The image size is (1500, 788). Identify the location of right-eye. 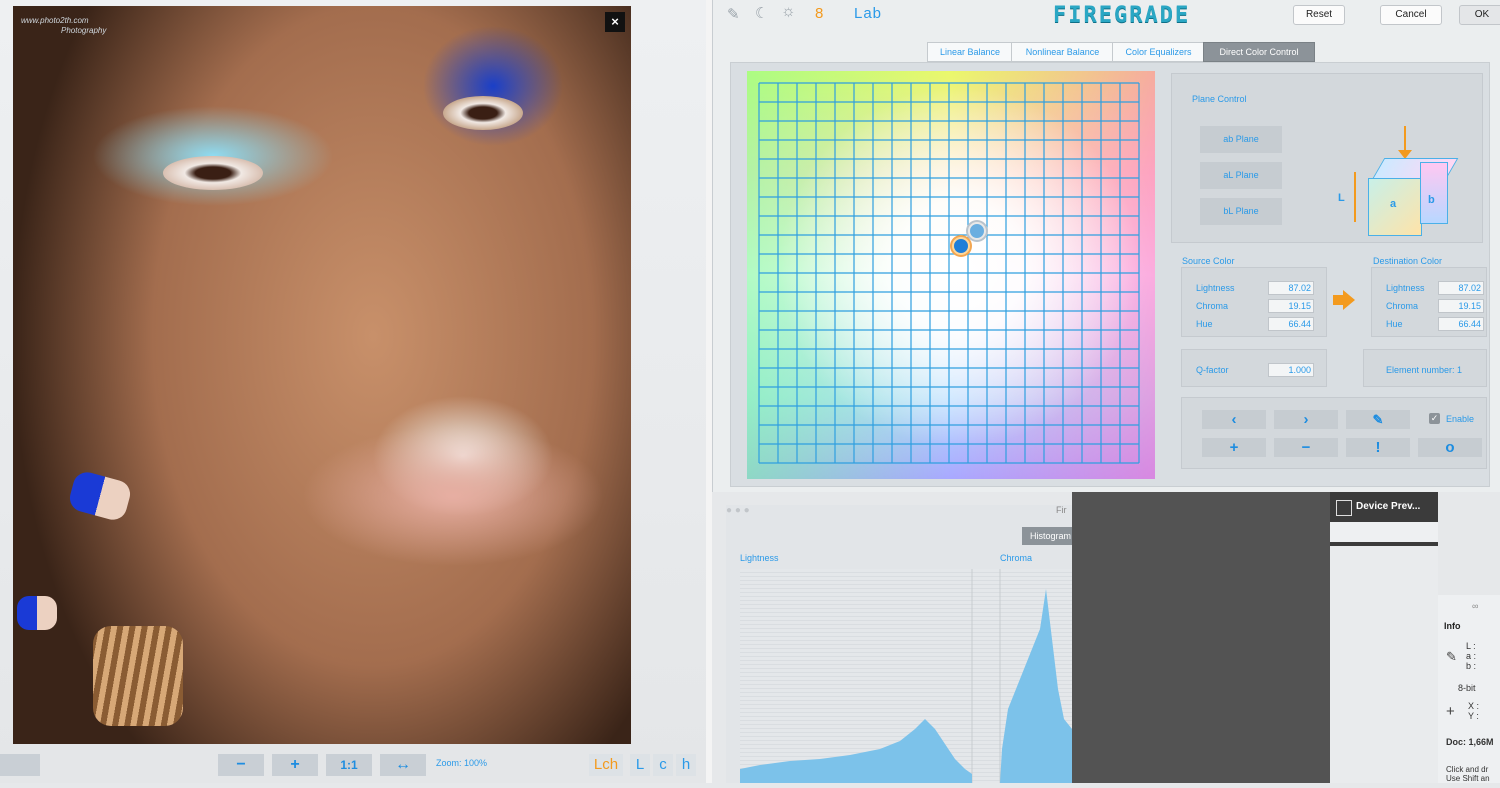
(483, 113).